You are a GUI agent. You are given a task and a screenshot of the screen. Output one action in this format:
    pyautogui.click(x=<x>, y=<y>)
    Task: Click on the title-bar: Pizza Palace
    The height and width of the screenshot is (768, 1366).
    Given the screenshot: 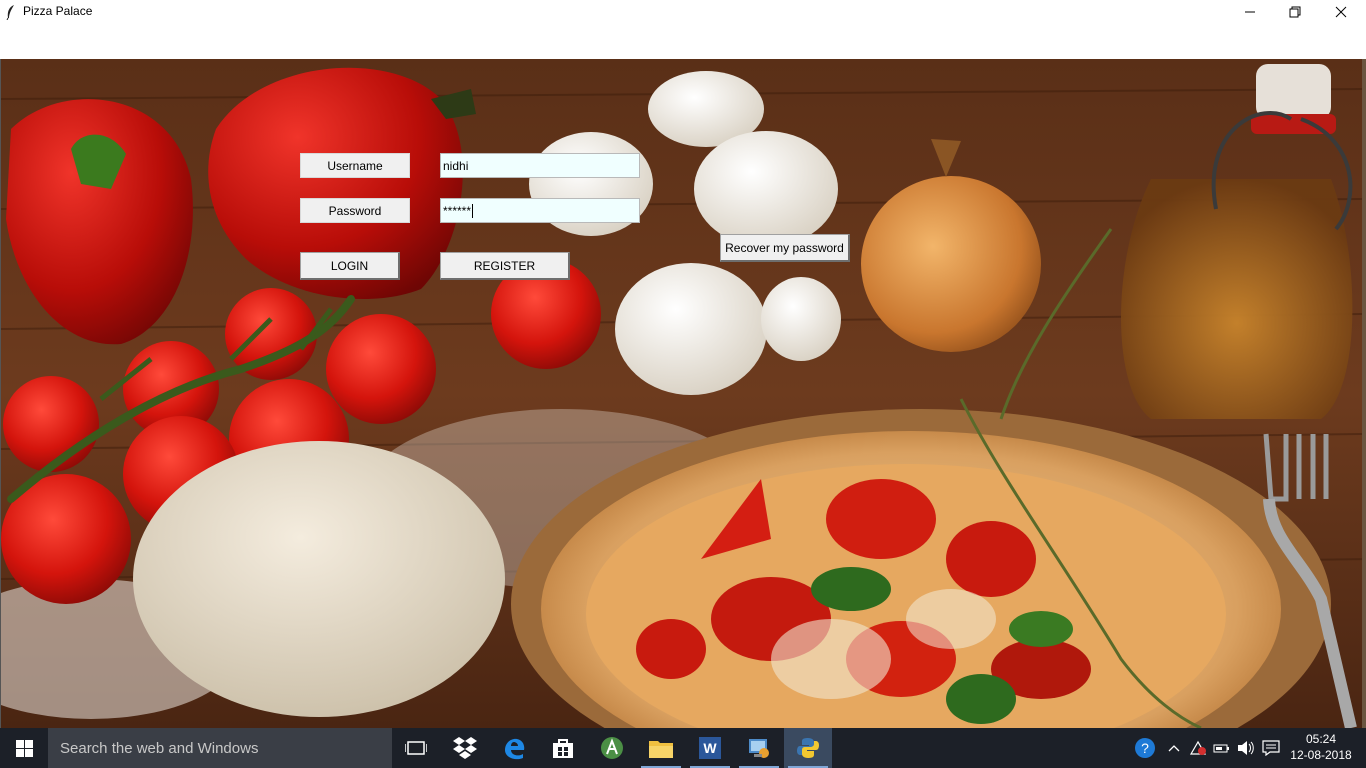 What is the action you would take?
    pyautogui.click(x=683, y=29)
    